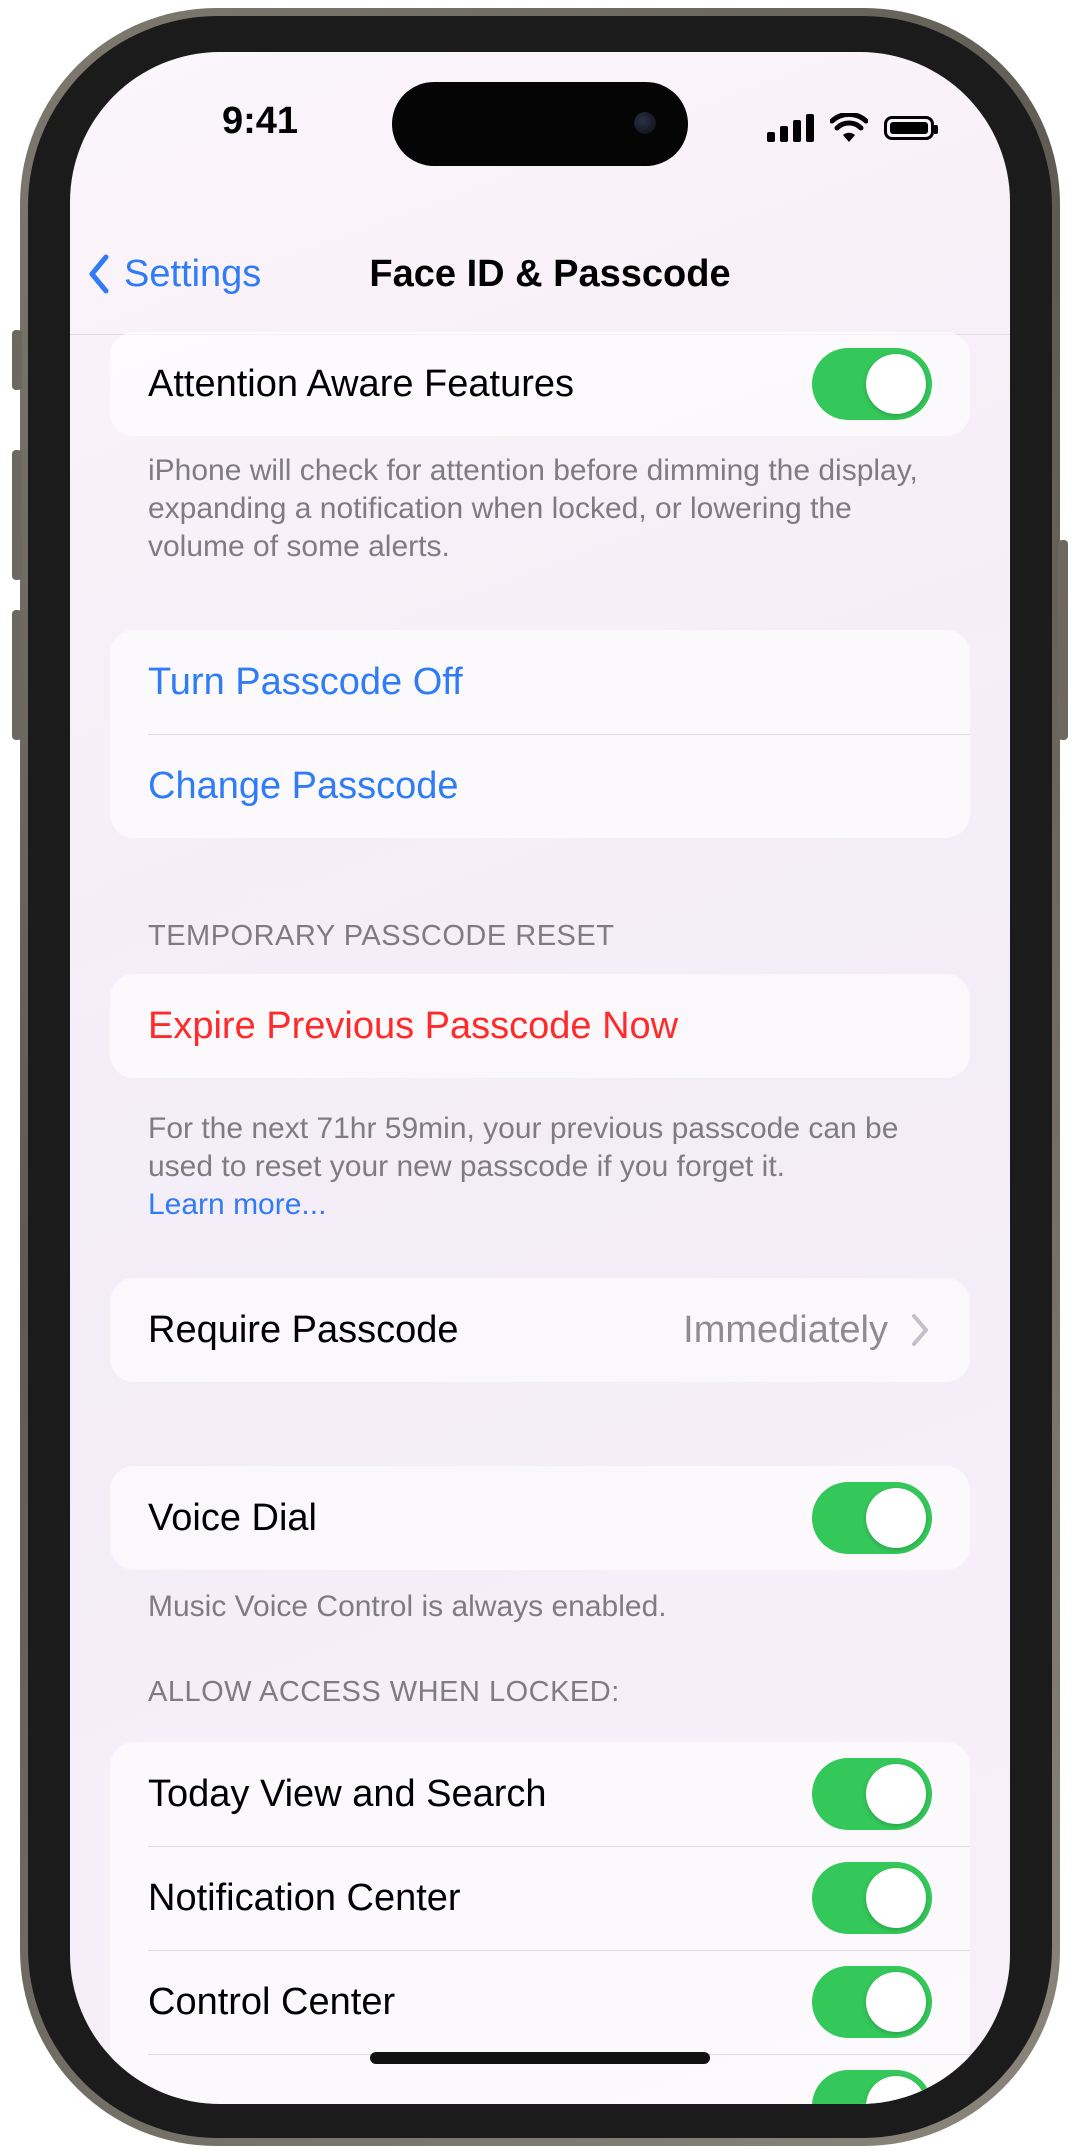 This screenshot has width=1080, height=2156. What do you see at coordinates (872, 2087) in the screenshot?
I see `partial-toggle` at bounding box center [872, 2087].